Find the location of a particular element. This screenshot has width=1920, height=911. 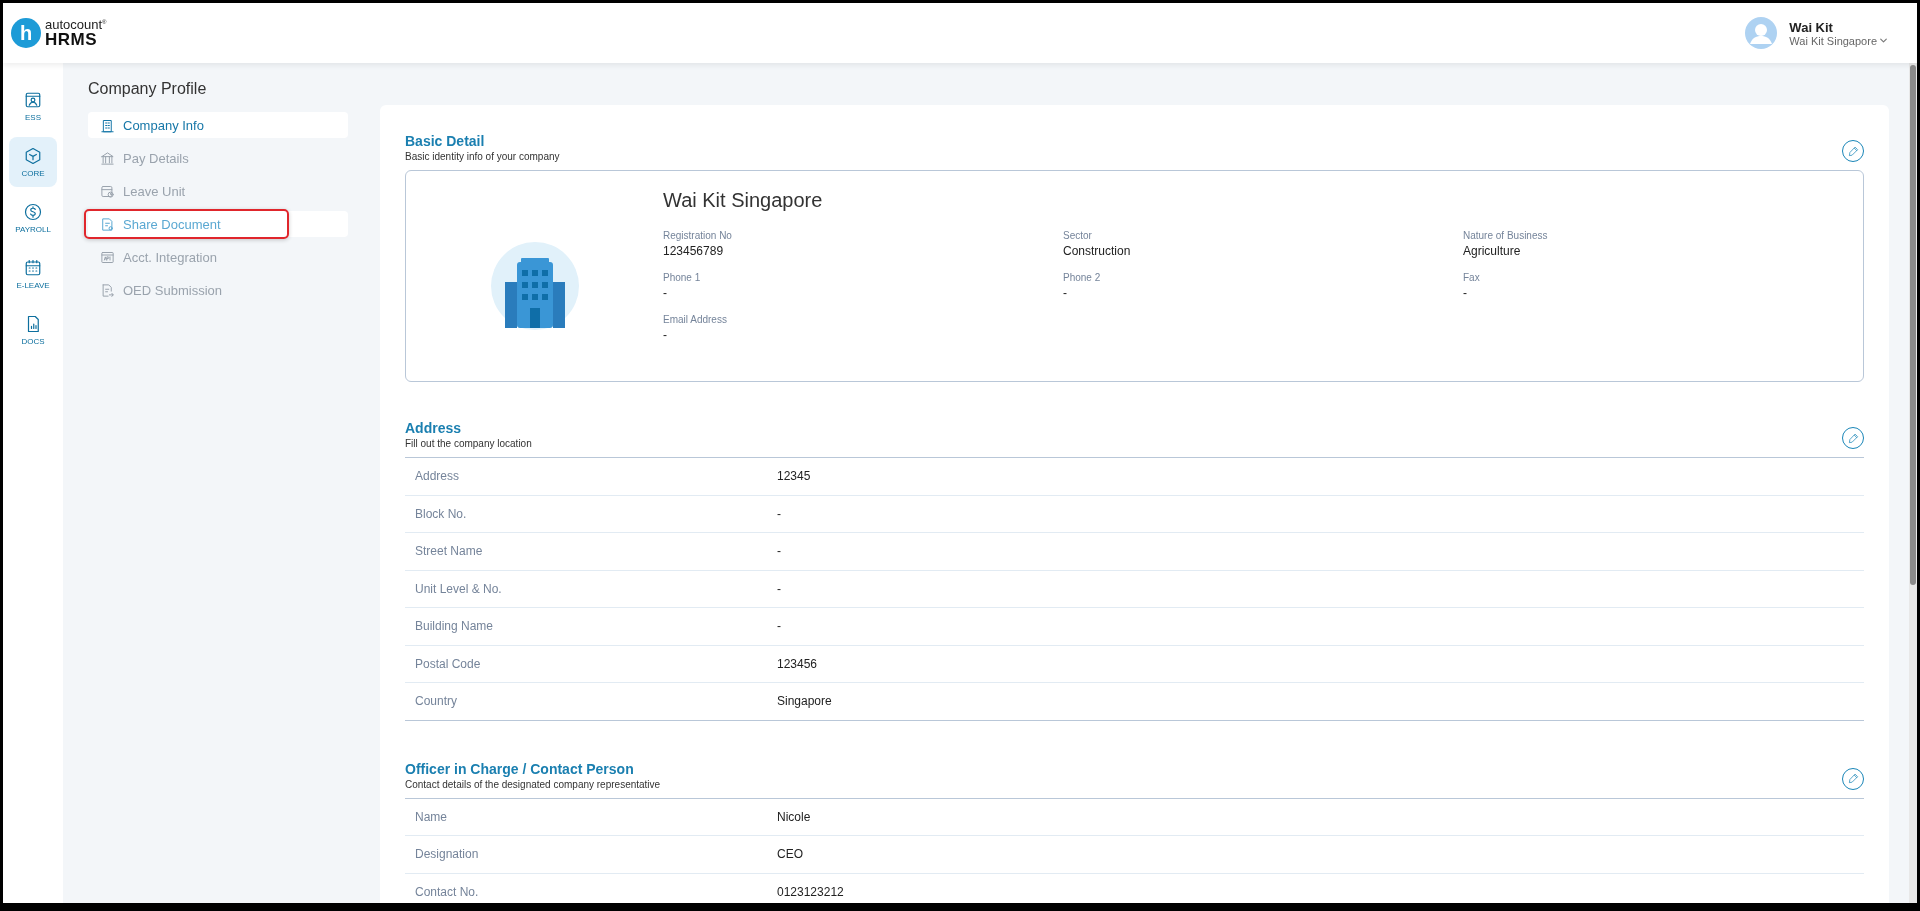

row-value: CEO is located at coordinates (790, 854).